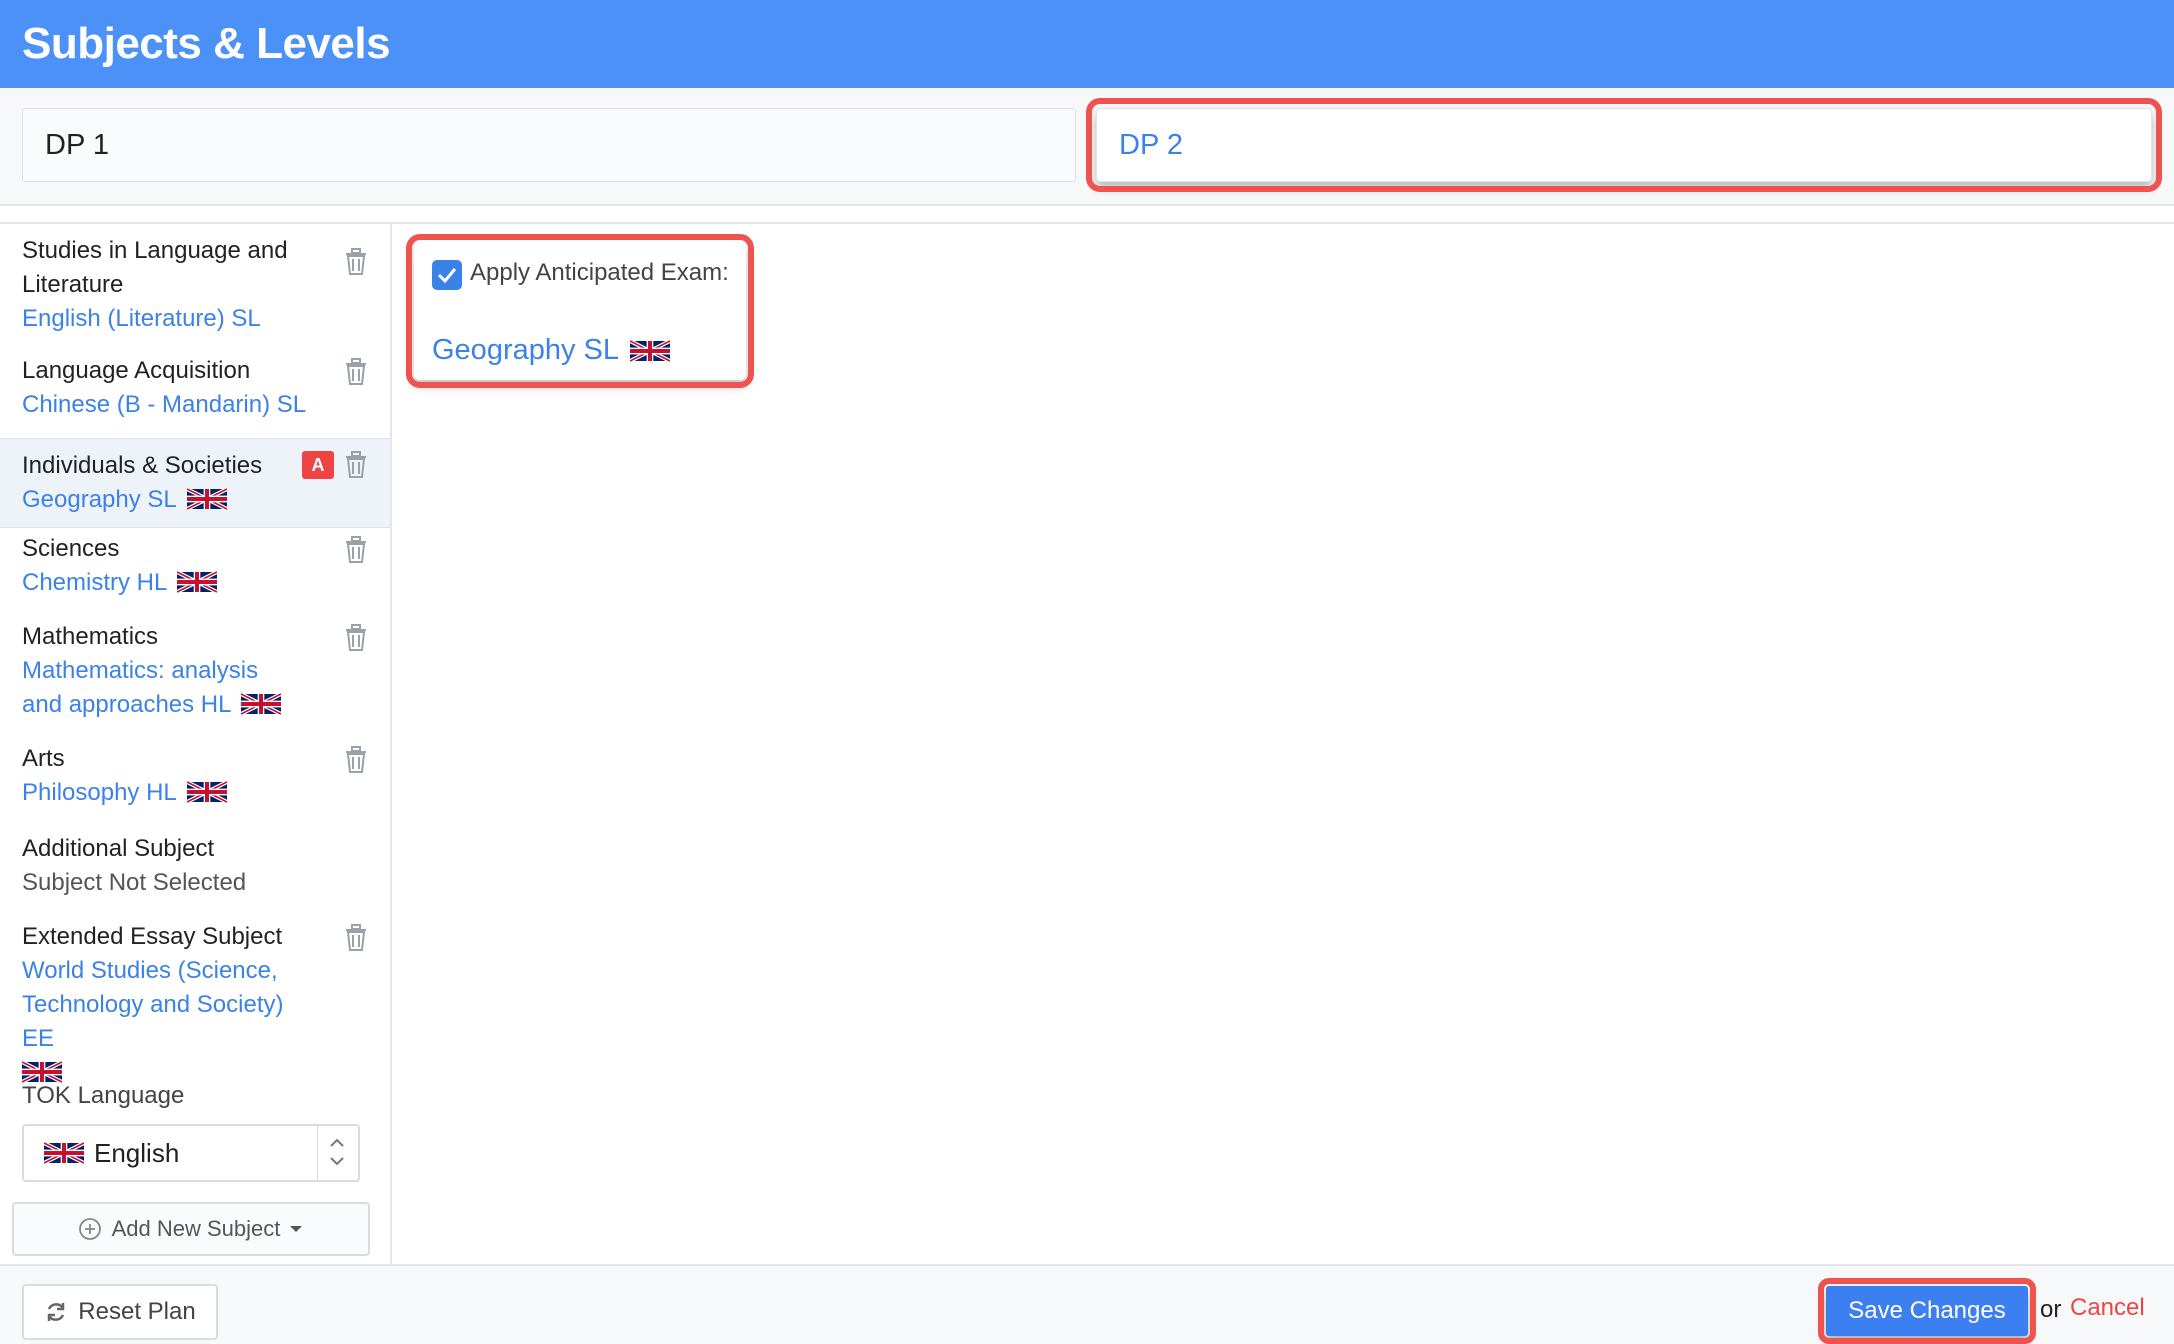  Describe the element at coordinates (171, 688) in the screenshot. I see `subject-selection: Mathematics: analysis and approaches HL` at that location.